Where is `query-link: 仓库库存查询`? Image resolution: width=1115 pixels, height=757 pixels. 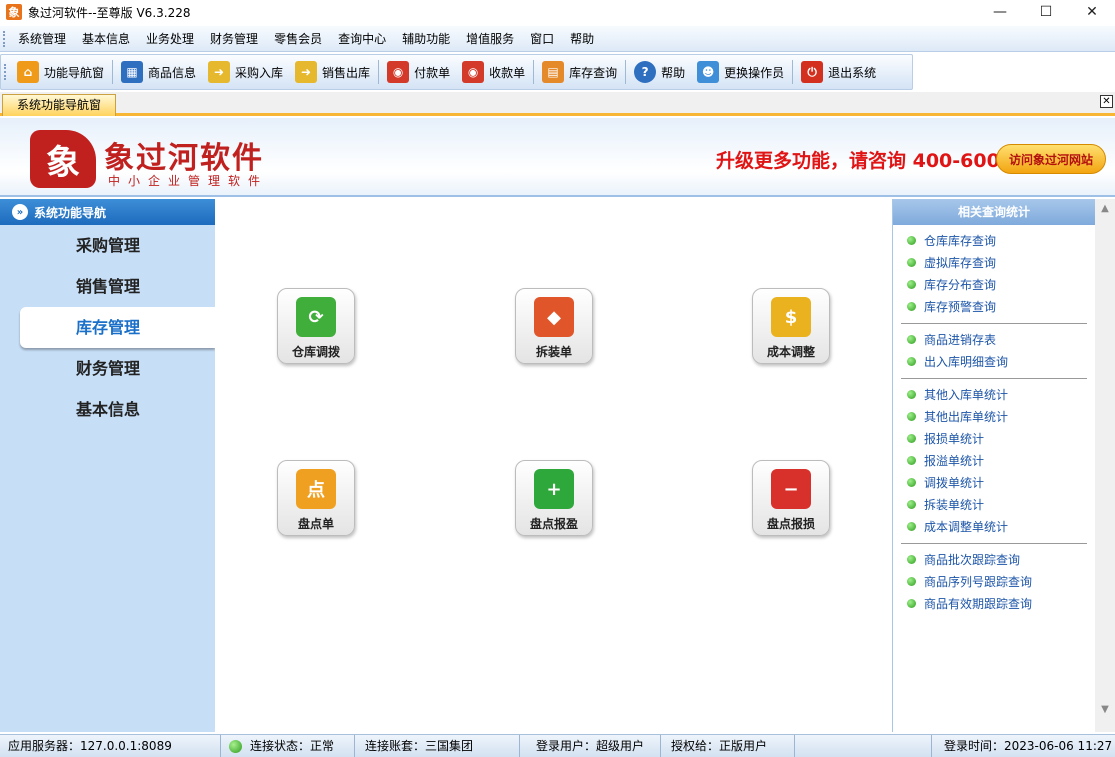 query-link: 仓库库存查询 is located at coordinates (994, 240).